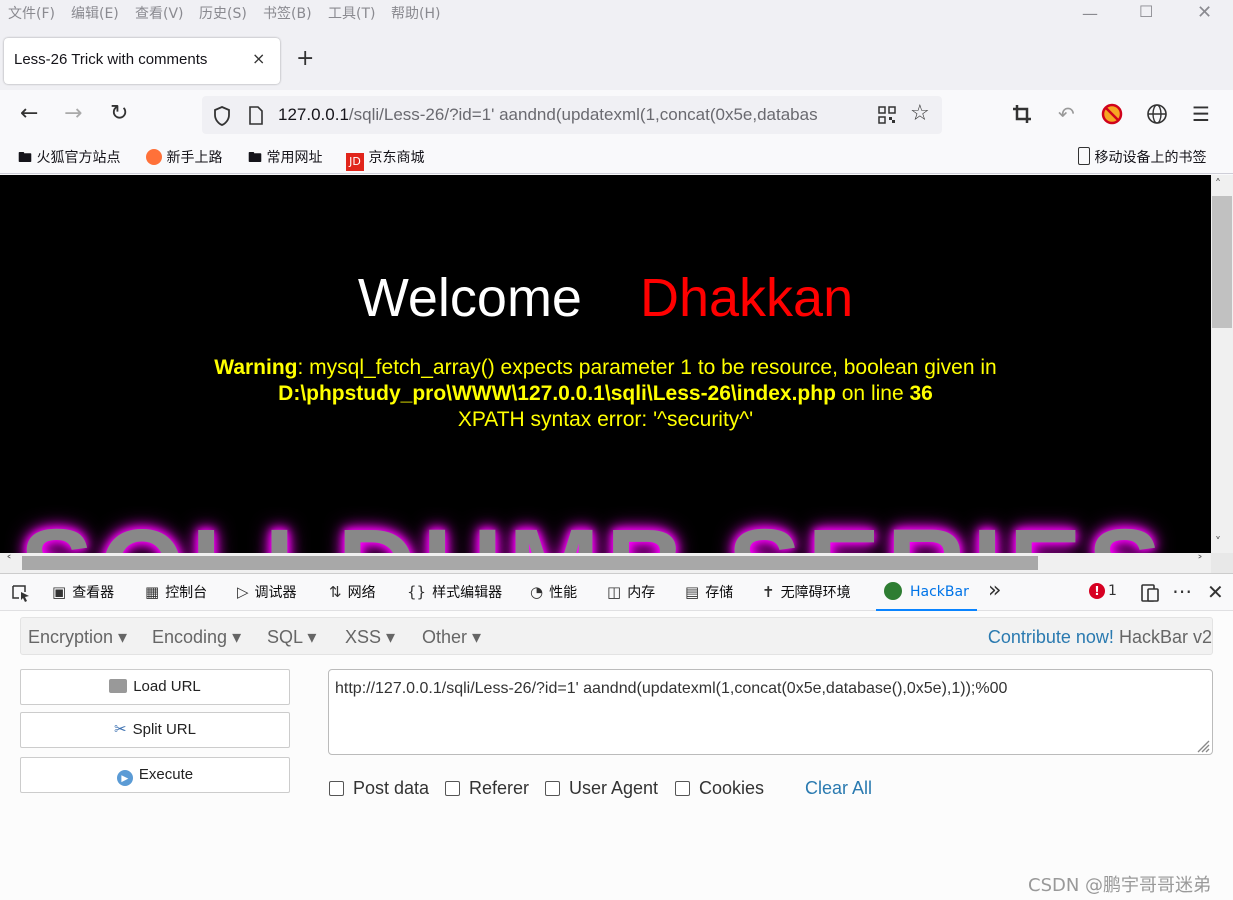 This screenshot has height=900, width=1233. What do you see at coordinates (1022, 114) in the screenshot?
I see `crop-icon` at bounding box center [1022, 114].